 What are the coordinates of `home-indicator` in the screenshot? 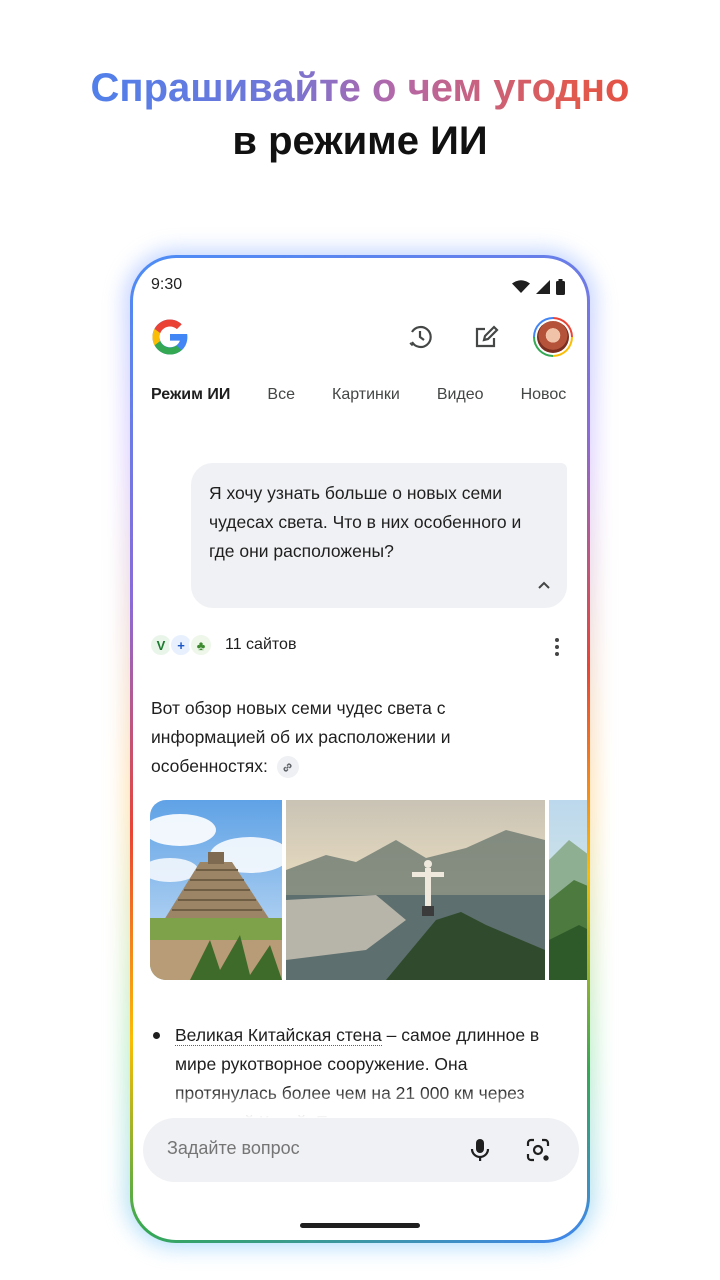 It's located at (360, 1225).